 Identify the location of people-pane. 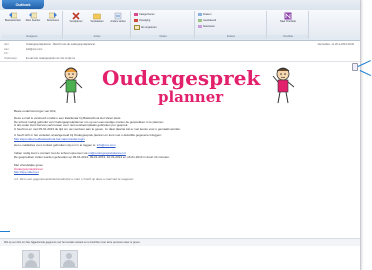
(180, 258).